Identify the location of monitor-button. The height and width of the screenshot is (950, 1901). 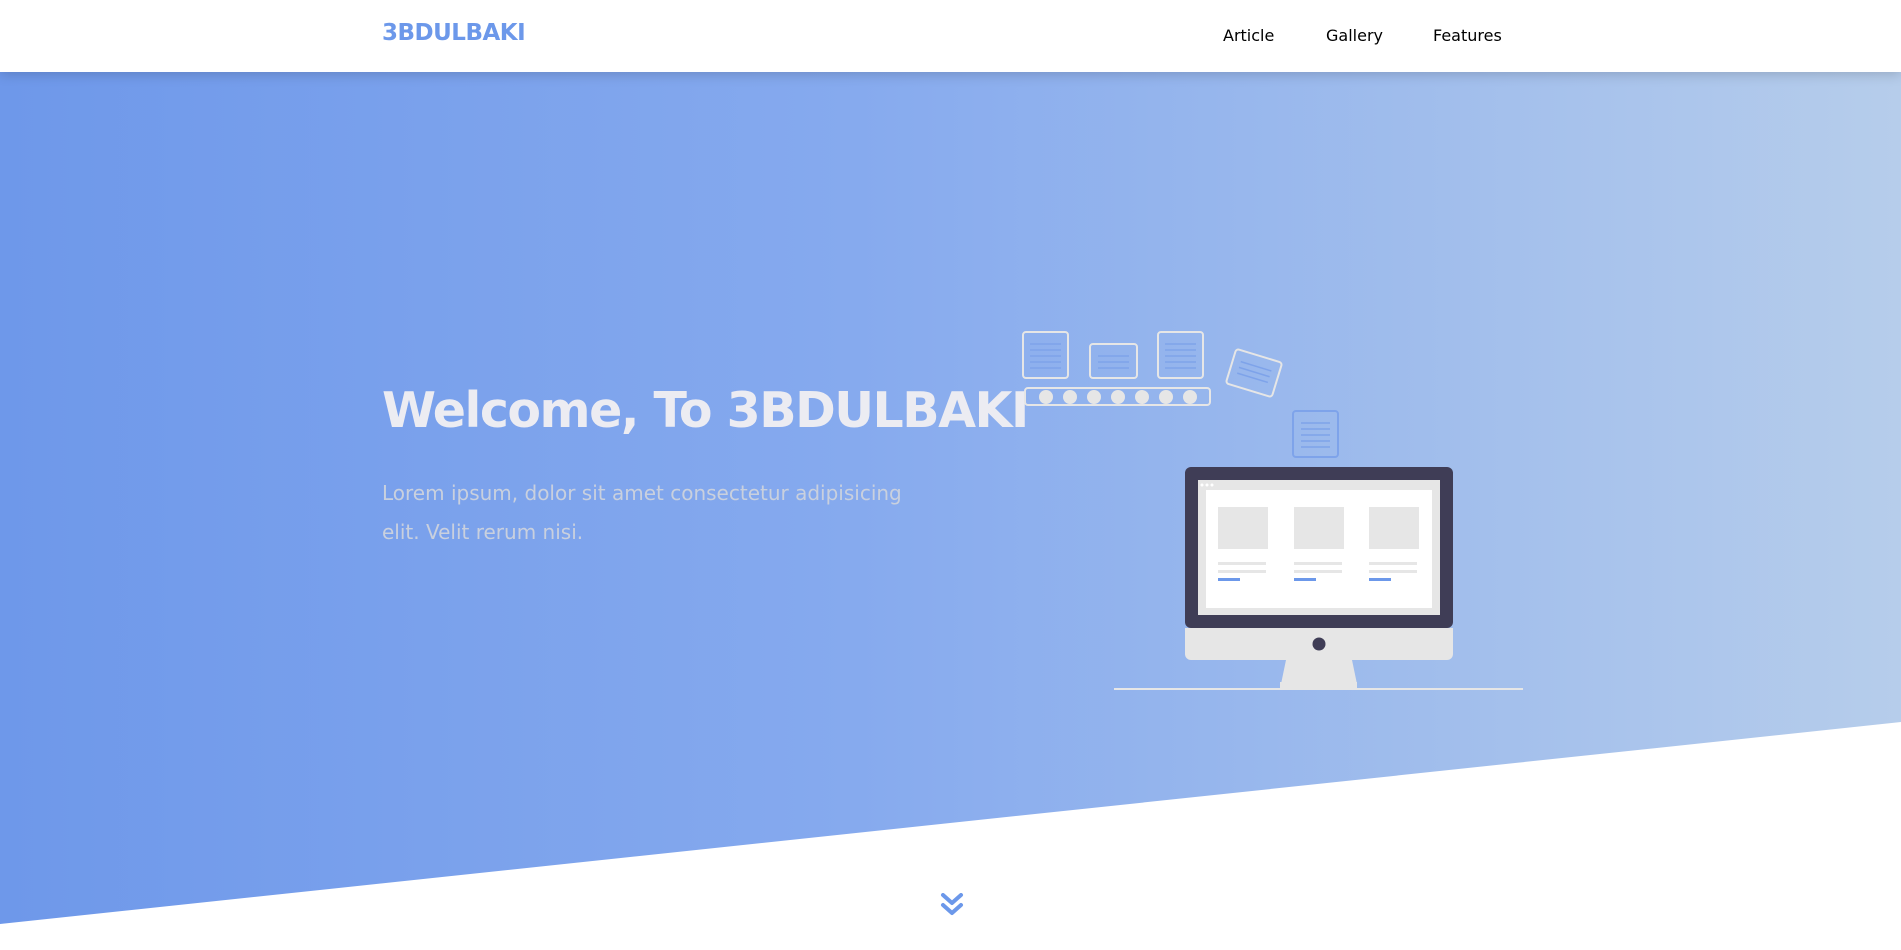
(1319, 644).